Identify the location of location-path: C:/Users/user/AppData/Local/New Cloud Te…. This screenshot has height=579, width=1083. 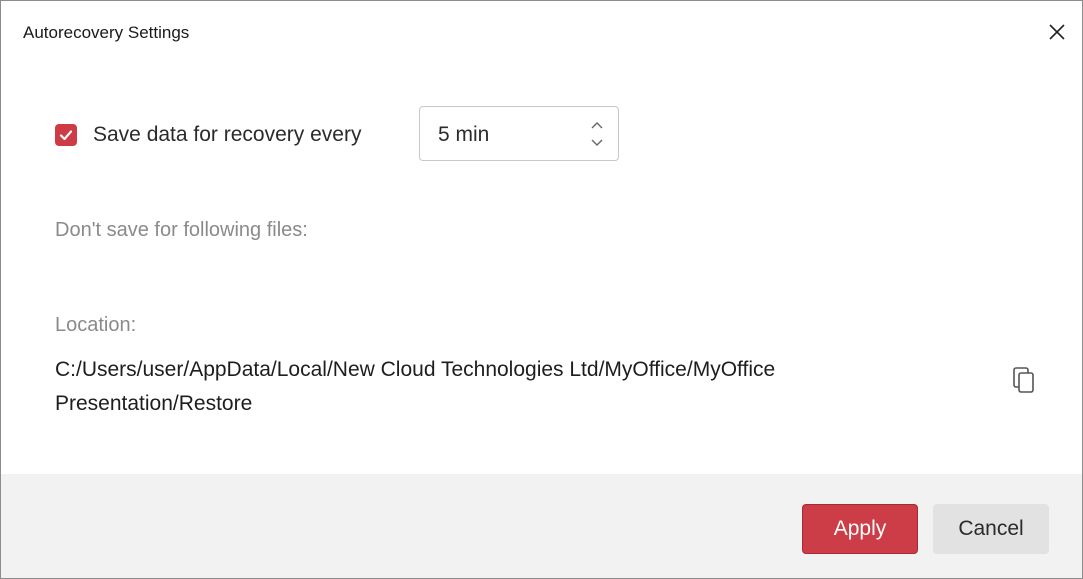
(415, 386).